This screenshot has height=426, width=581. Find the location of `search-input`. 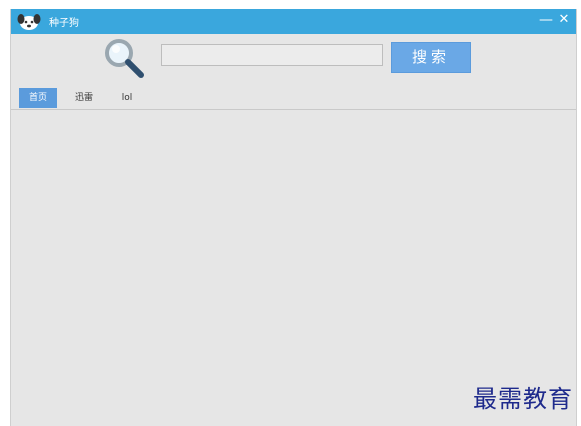

search-input is located at coordinates (272, 55).